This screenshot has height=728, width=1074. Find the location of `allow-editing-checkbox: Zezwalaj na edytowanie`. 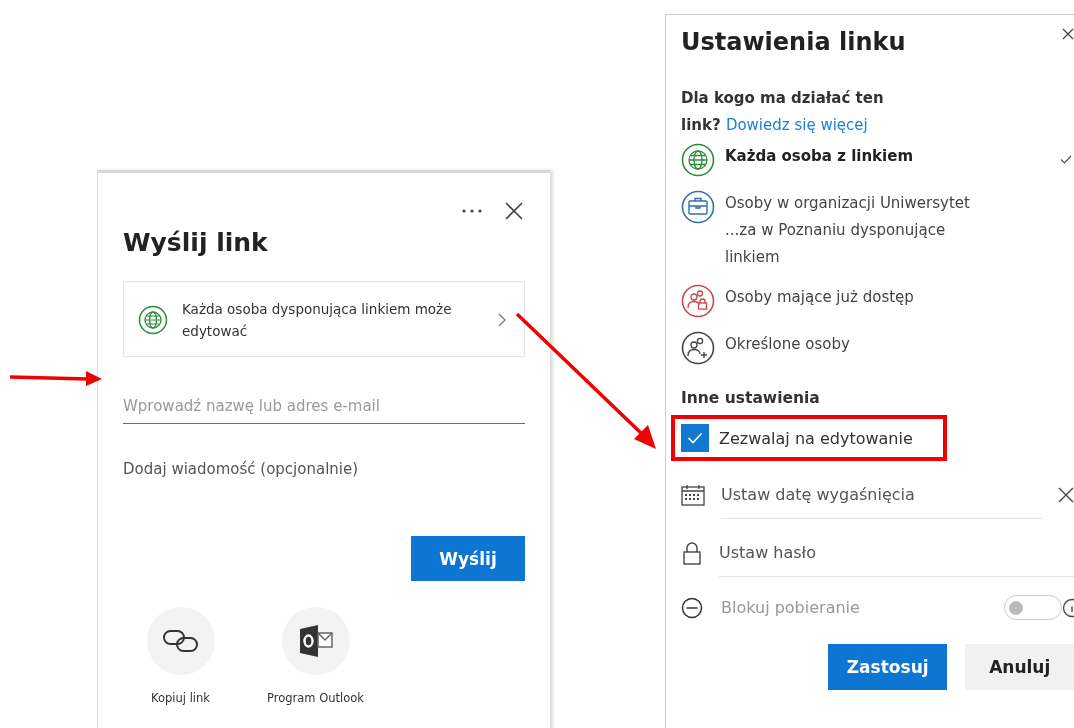

allow-editing-checkbox: Zezwalaj na edytowanie is located at coordinates (809, 438).